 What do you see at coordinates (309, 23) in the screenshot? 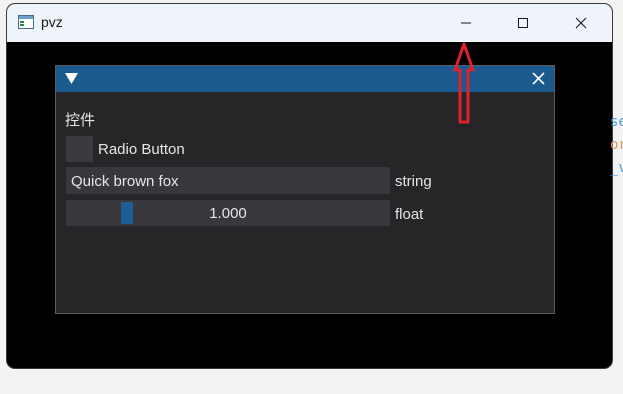
I see `title-bar: pvz` at bounding box center [309, 23].